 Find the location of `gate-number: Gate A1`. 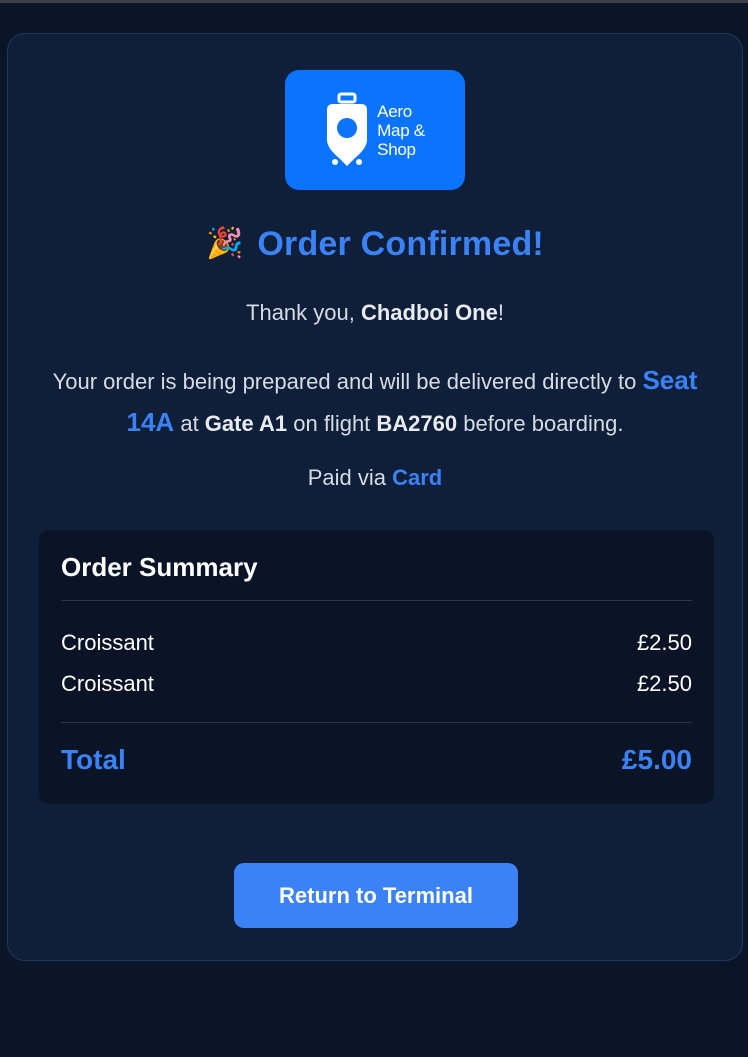

gate-number: Gate A1 is located at coordinates (246, 423).